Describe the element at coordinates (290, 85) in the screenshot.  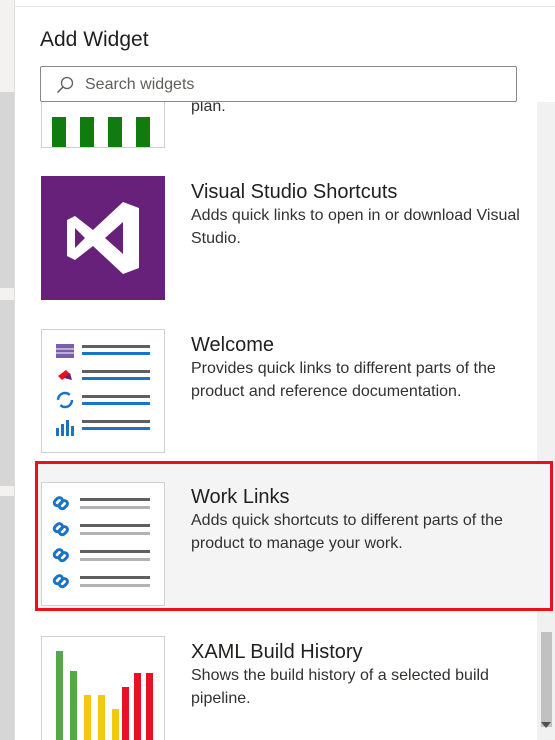
I see `search-input` at that location.